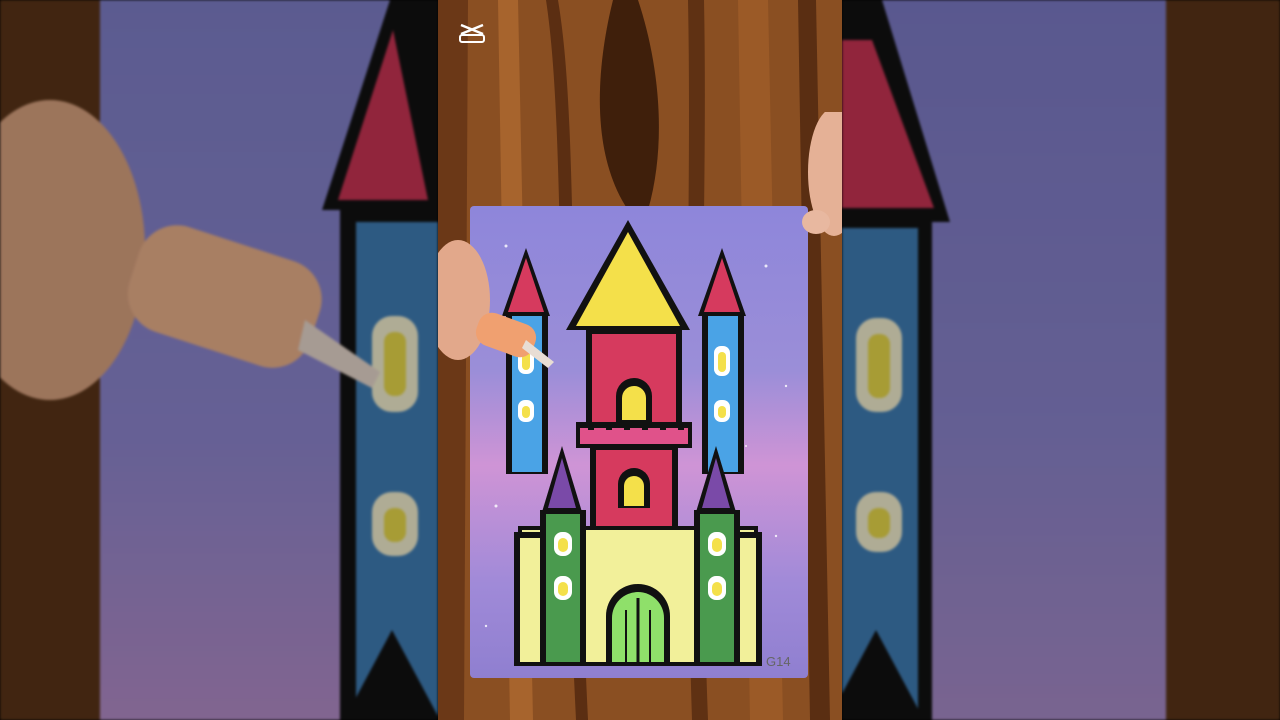  What do you see at coordinates (822, 174) in the screenshot?
I see `hand-holding-card` at bounding box center [822, 174].